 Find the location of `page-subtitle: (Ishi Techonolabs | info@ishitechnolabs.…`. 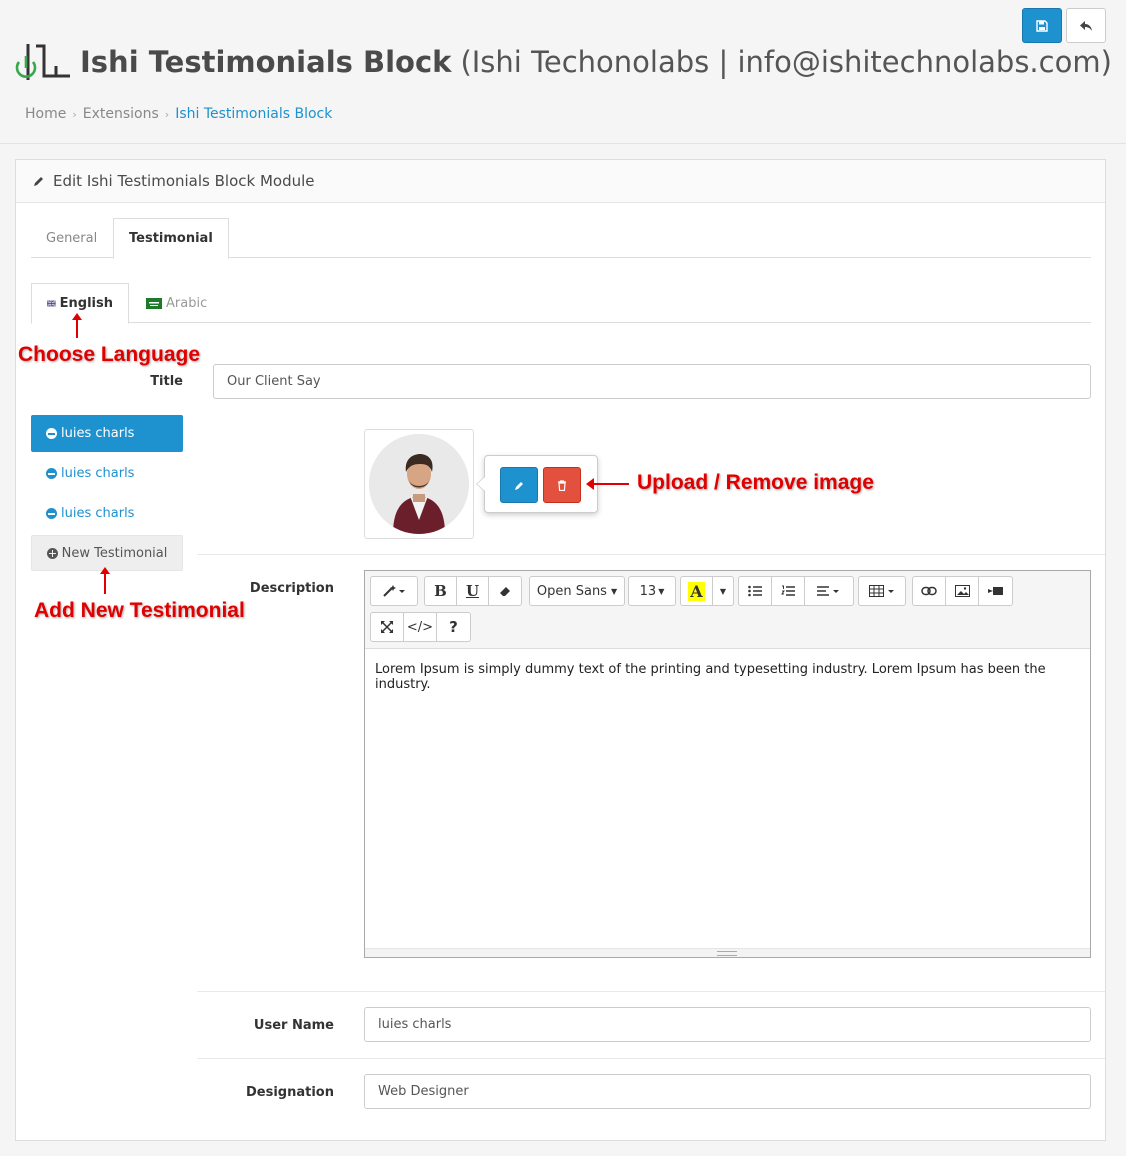

page-subtitle: (Ishi Techonolabs | info@ishitechnolabs.… is located at coordinates (786, 62).